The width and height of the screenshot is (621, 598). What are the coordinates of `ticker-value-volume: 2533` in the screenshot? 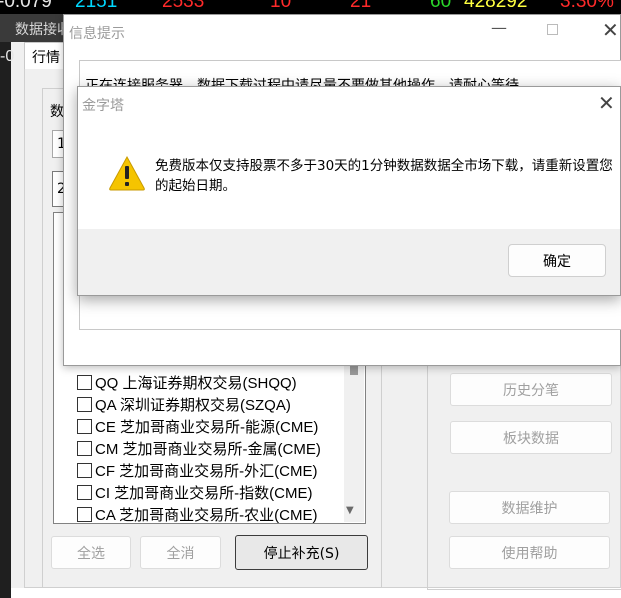 It's located at (183, 6).